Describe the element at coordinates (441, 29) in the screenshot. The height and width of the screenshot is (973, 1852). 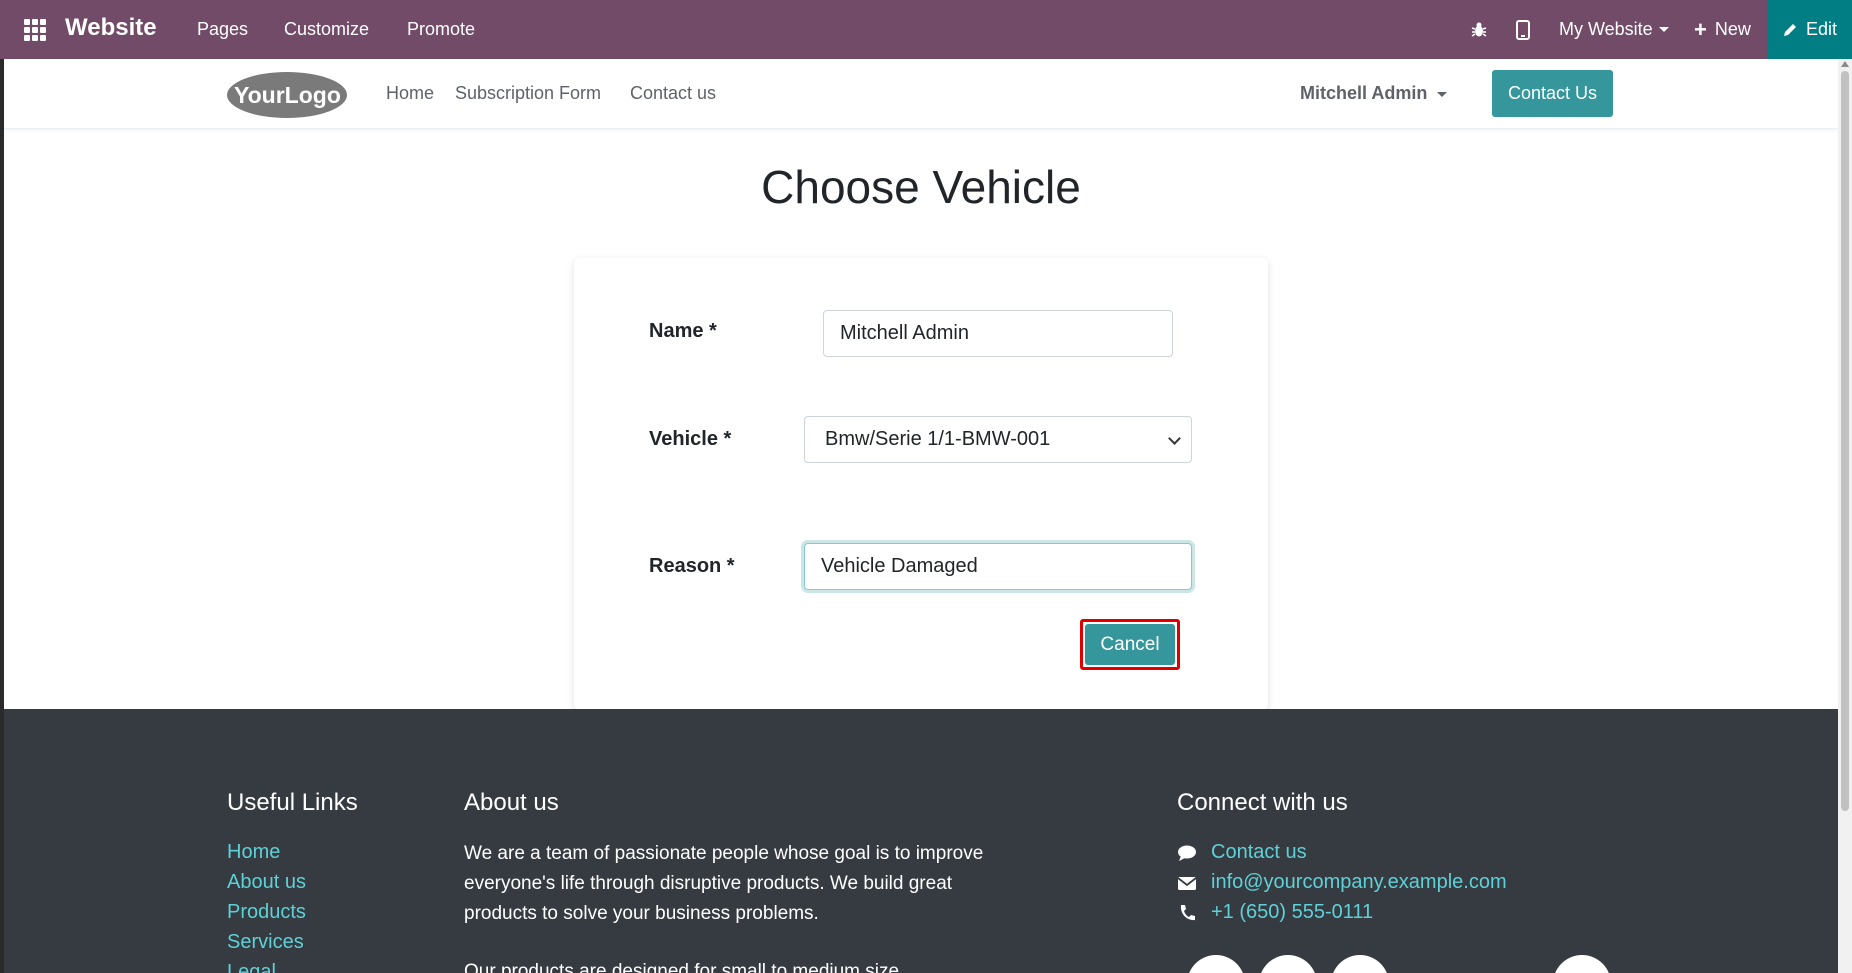
I see `menu-promote: Promote` at that location.